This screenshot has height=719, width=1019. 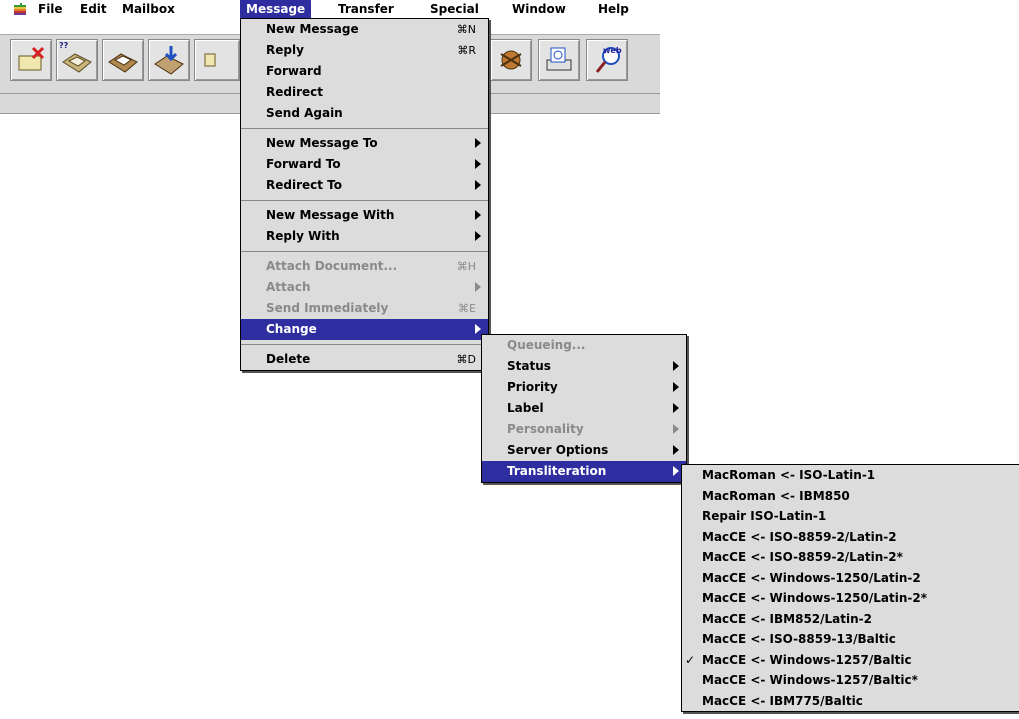 I want to click on menu-item-forward: Forward, so click(x=364, y=71).